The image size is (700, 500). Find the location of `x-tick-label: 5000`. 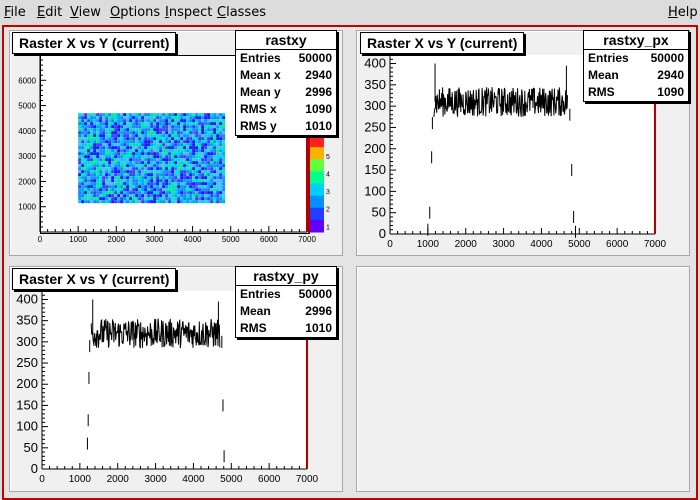

x-tick-label: 5000 is located at coordinates (231, 479).